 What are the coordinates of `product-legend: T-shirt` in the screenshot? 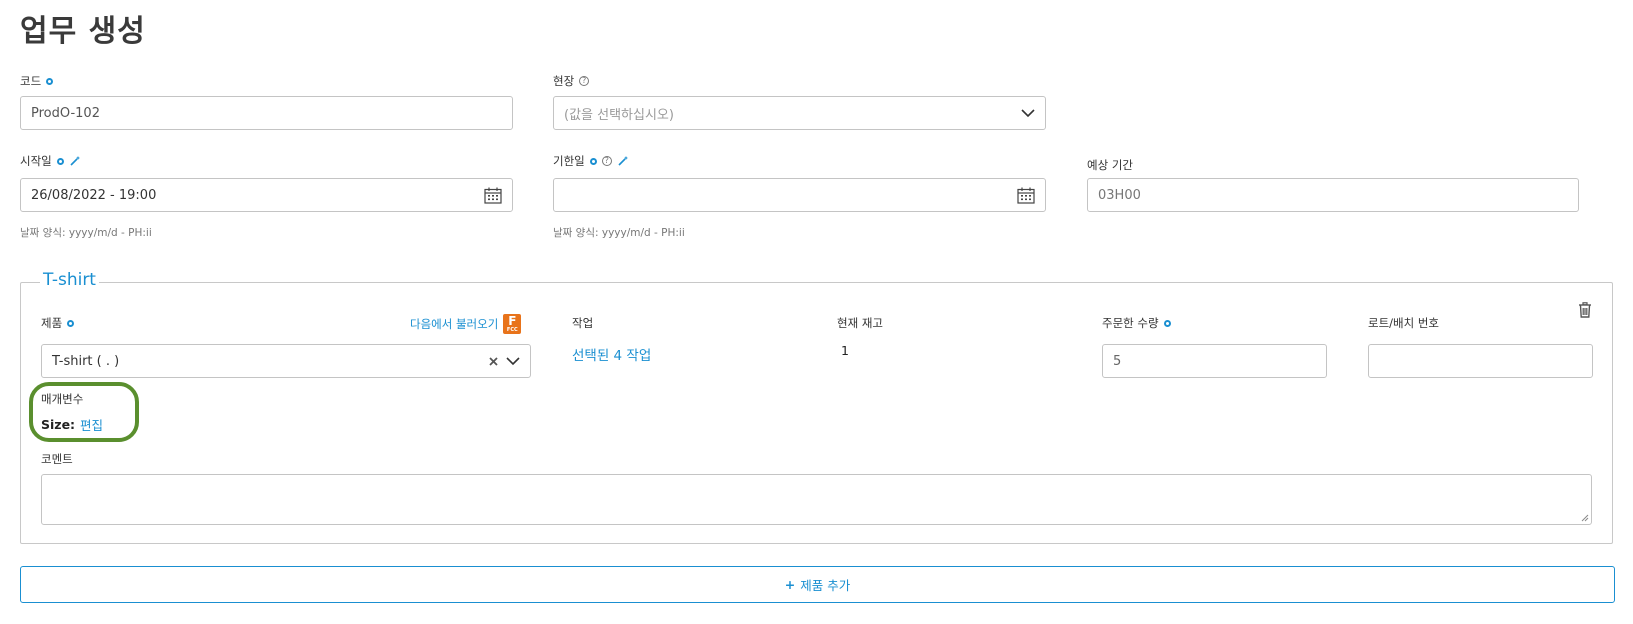 It's located at (69, 280).